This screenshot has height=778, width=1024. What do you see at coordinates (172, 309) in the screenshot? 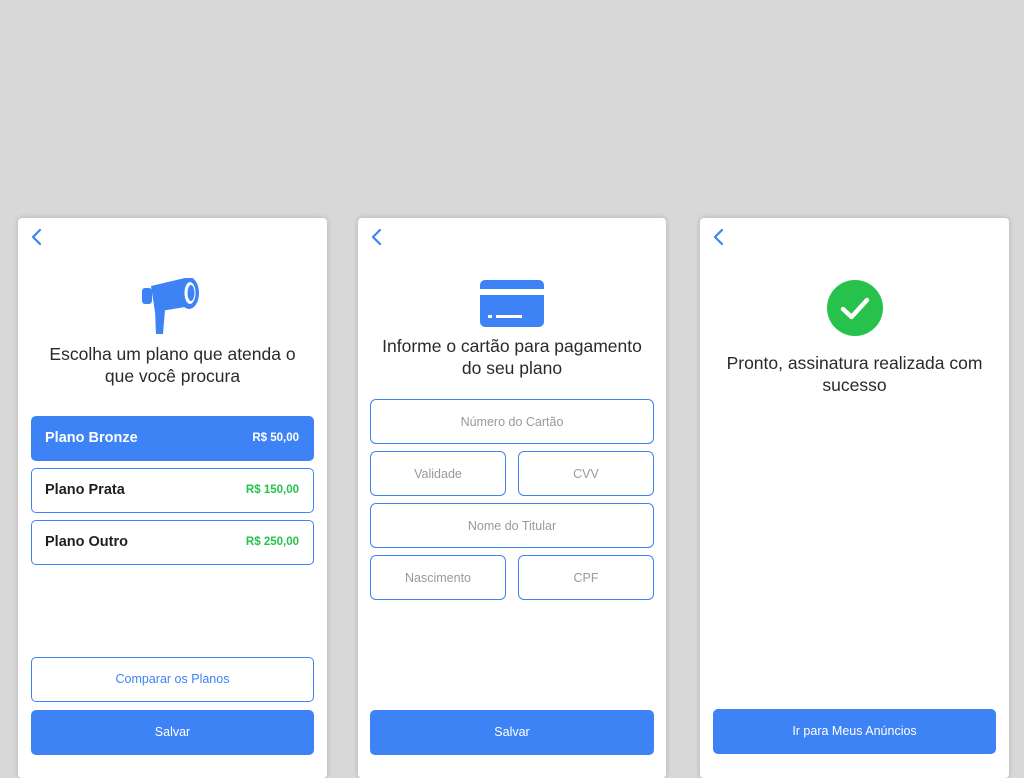
I see `megaphone-icon` at bounding box center [172, 309].